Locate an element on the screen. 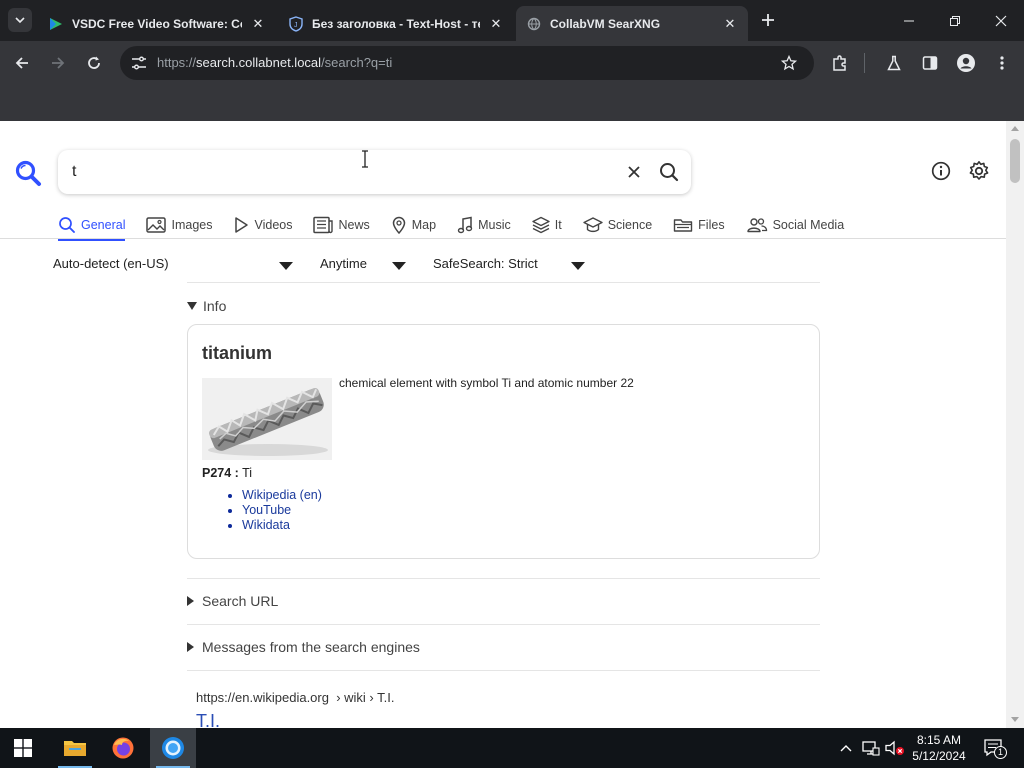 This screenshot has width=1024, height=768. arrow-left-icon is located at coordinates (21, 63).